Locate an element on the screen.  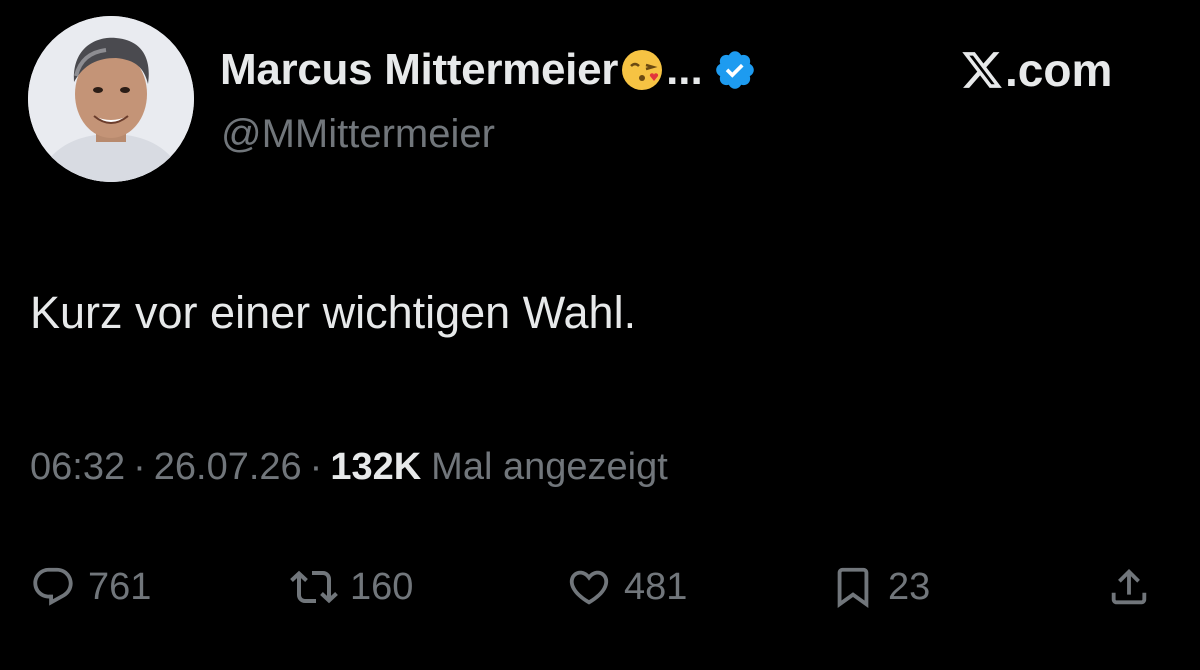
retweet-button: 160 is located at coordinates (351, 587).